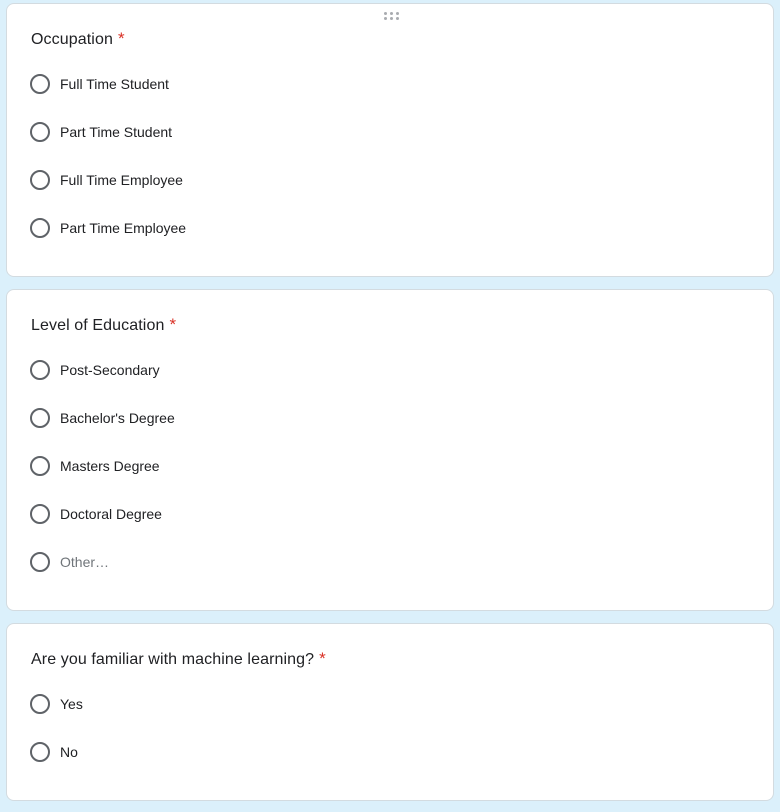  I want to click on question-title-text: Occupation, so click(72, 39).